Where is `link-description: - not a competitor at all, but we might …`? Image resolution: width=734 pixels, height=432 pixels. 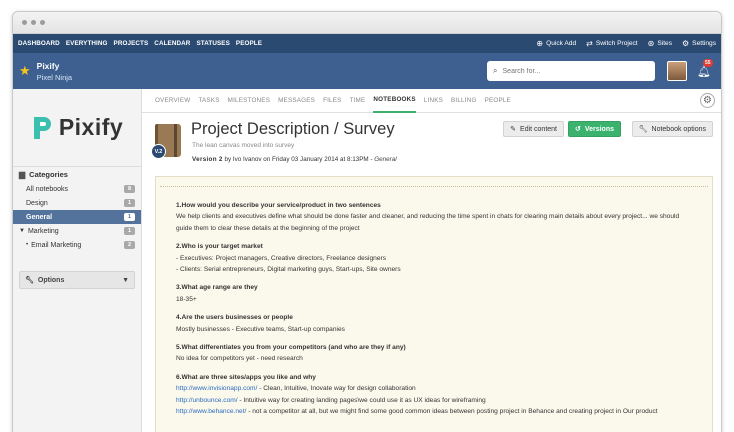
link-description: - not a competitor at all, but we might … is located at coordinates (452, 412).